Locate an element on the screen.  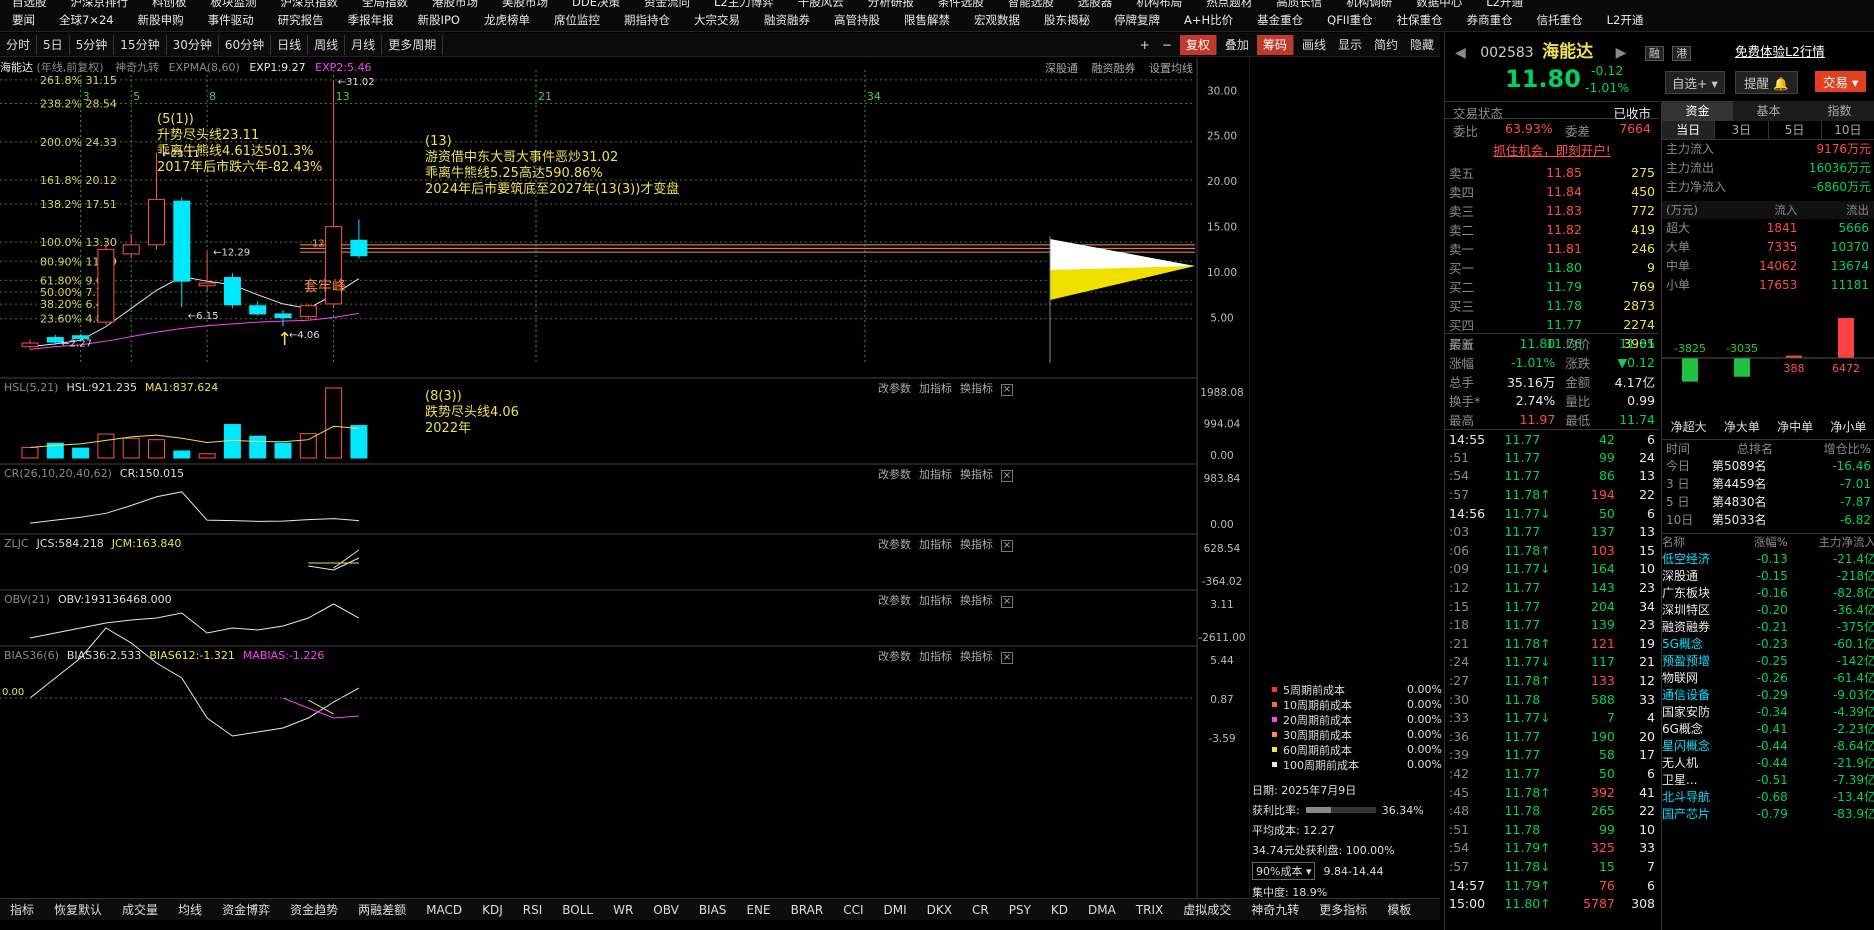
sector-row: 深圳特区 -0.20 -36.4亿 is located at coordinates (1768, 609).